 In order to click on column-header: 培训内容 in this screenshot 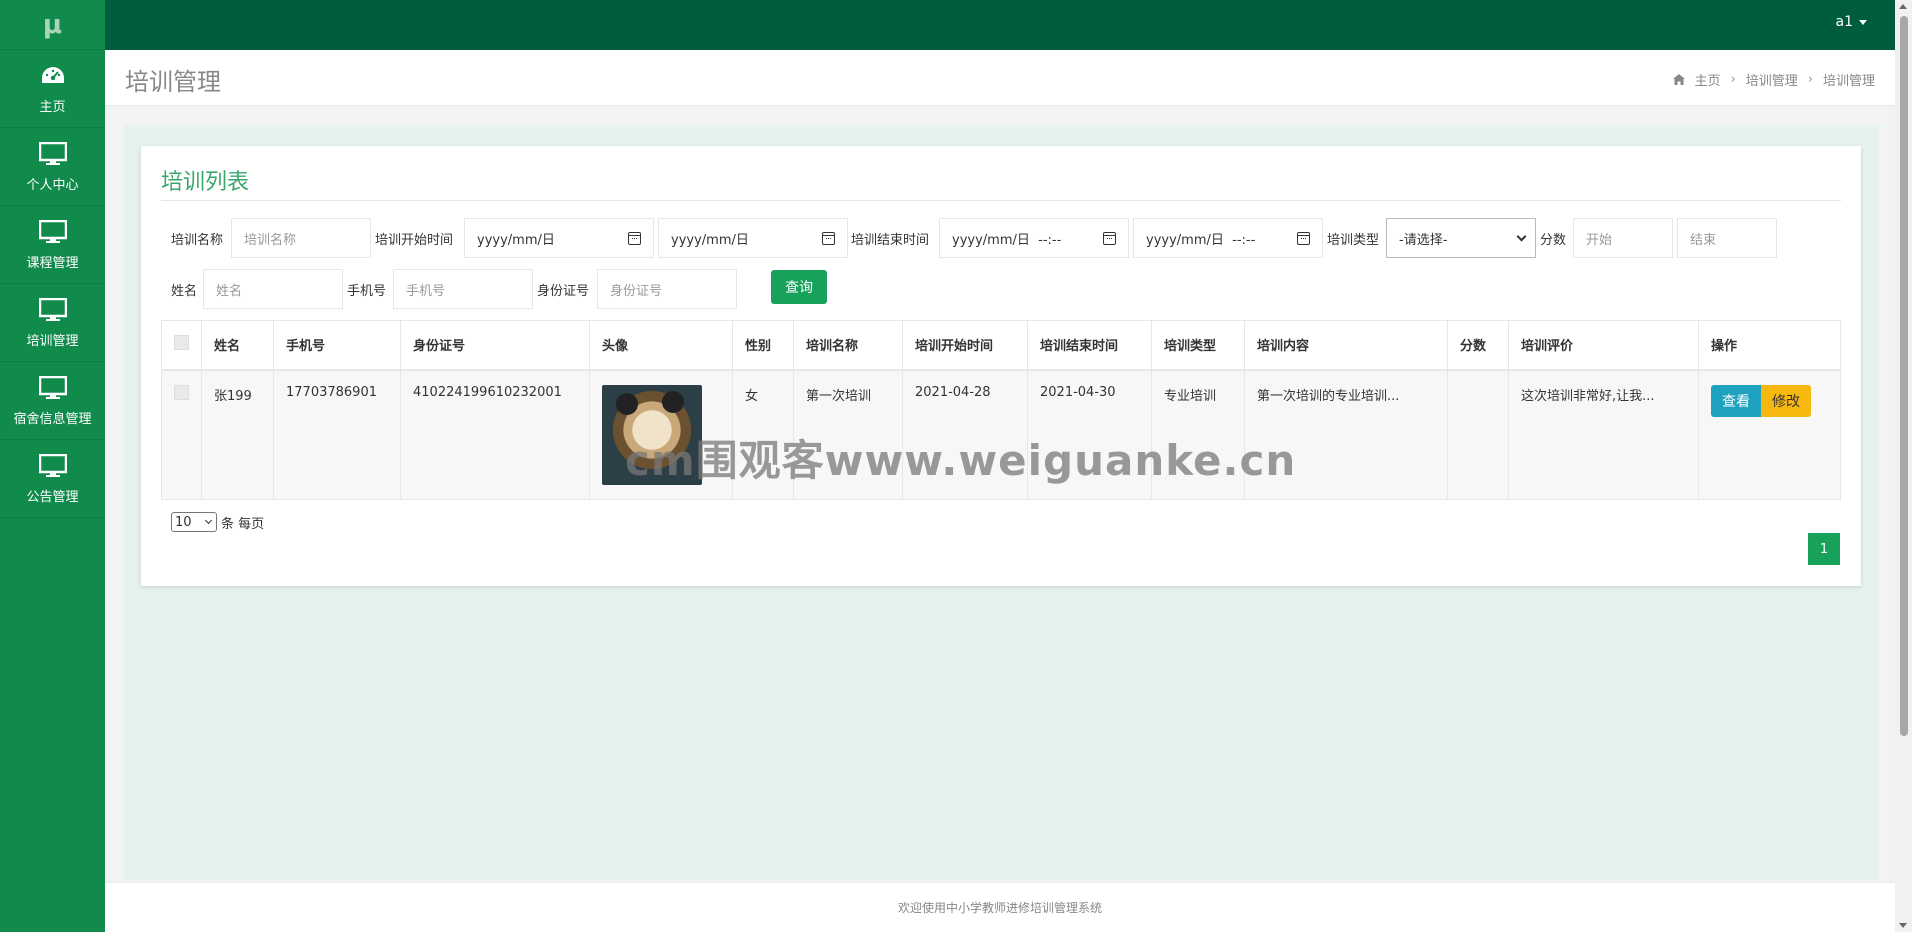, I will do `click(1346, 345)`.